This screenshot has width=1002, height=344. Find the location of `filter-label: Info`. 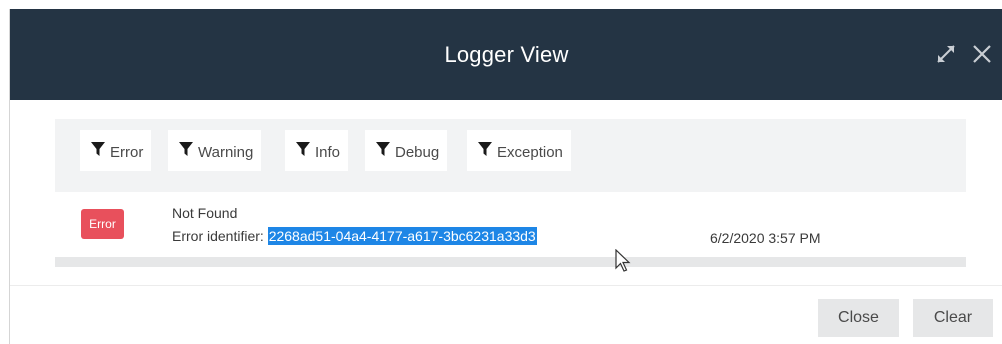

filter-label: Info is located at coordinates (328, 152).